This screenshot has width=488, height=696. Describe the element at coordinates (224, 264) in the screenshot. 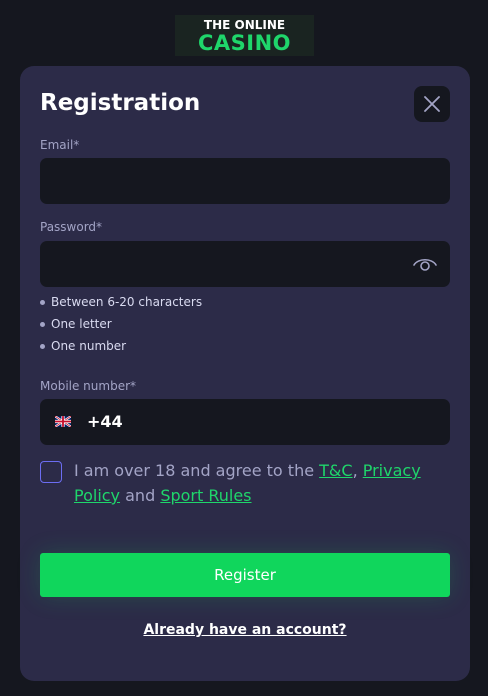

I see `password-field` at that location.